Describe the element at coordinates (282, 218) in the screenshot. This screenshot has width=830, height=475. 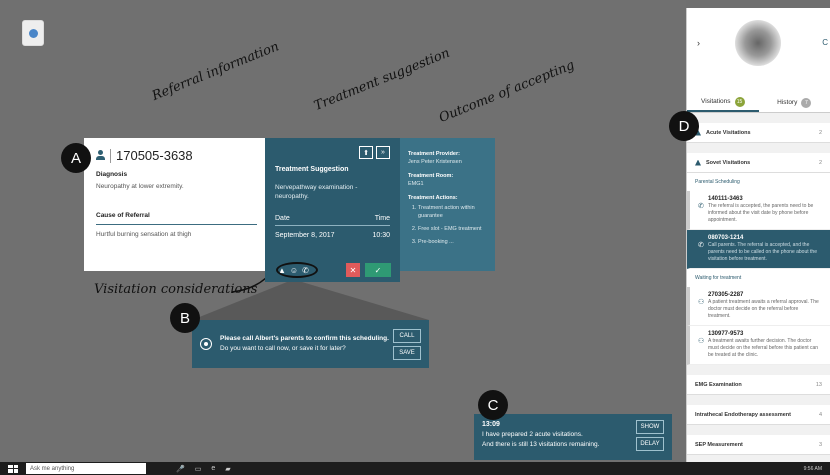
I see `date-label: Date` at that location.